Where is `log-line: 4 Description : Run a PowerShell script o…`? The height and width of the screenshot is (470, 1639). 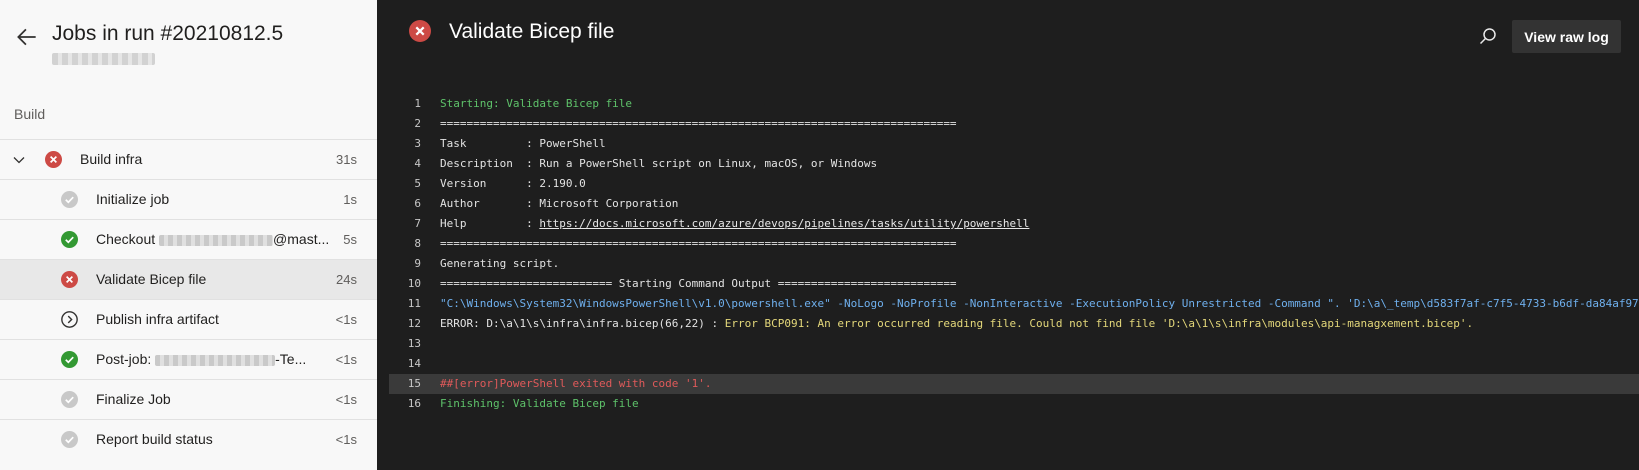 log-line: 4 Description : Run a PowerShell script o… is located at coordinates (1014, 164).